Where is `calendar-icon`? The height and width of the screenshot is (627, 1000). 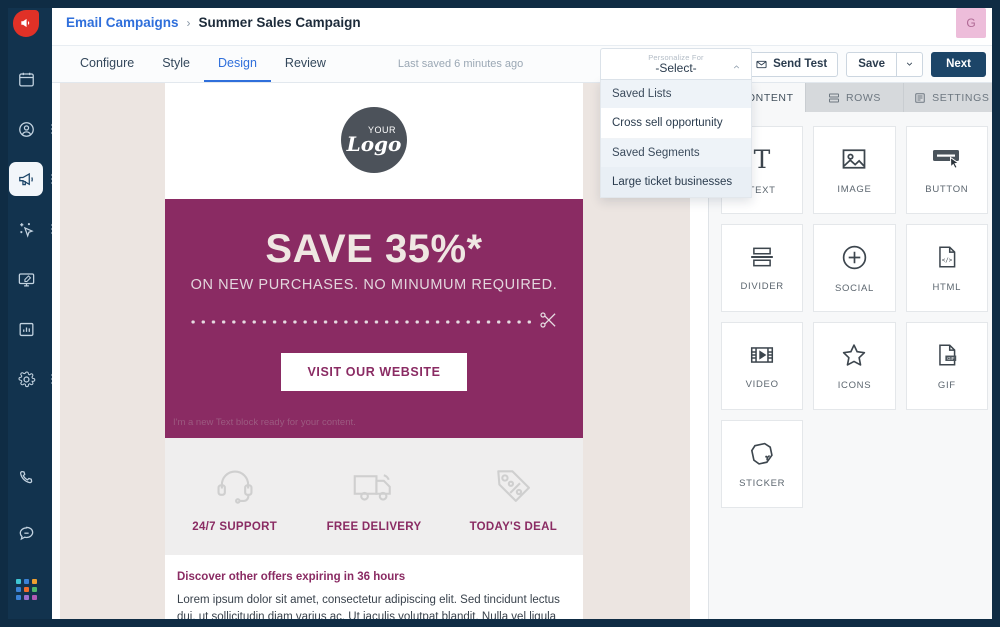 calendar-icon is located at coordinates (26, 79).